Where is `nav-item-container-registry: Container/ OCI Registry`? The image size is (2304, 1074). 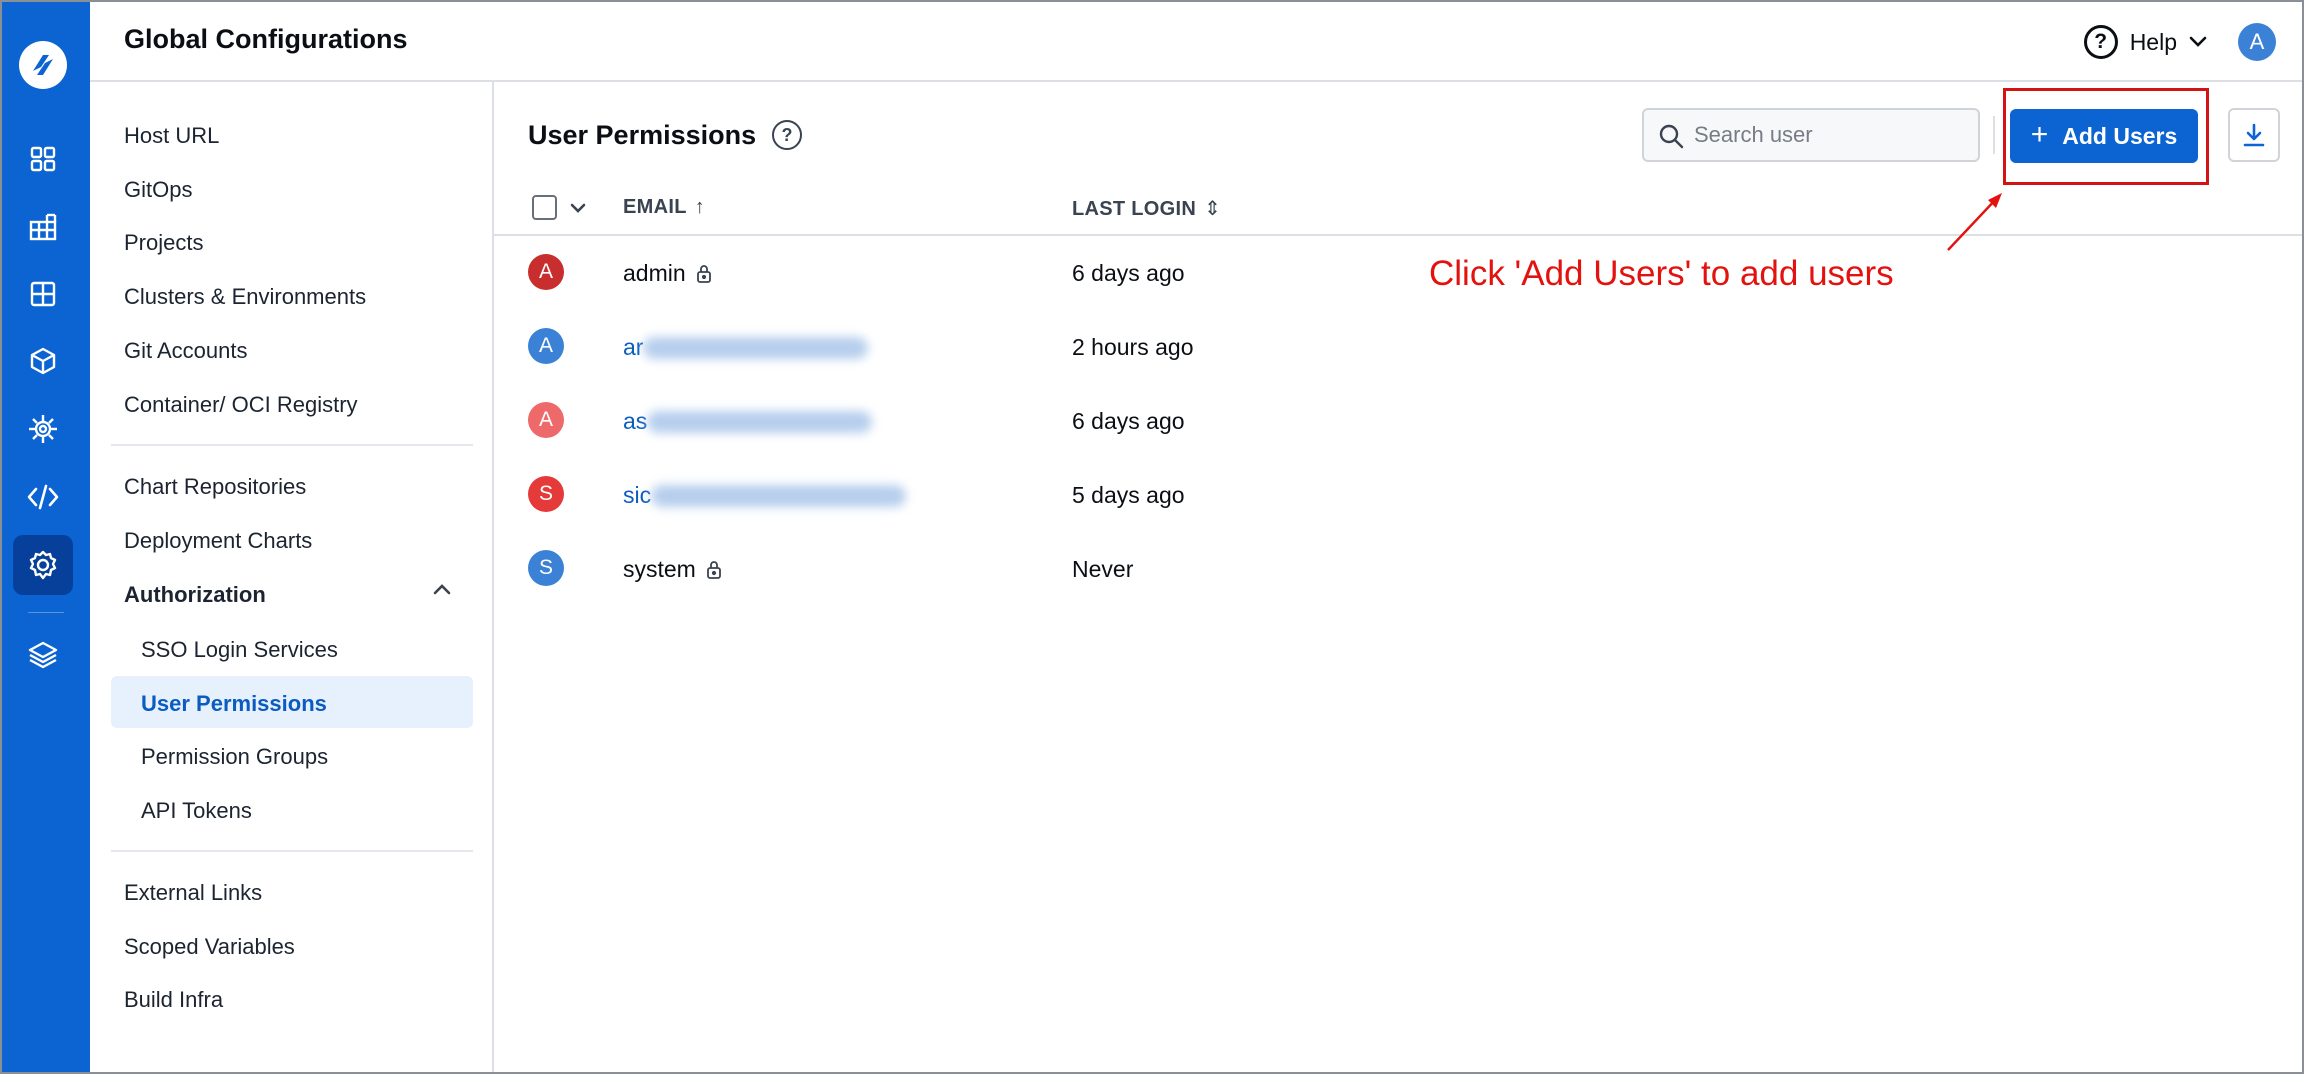 nav-item-container-registry: Container/ OCI Registry is located at coordinates (241, 405).